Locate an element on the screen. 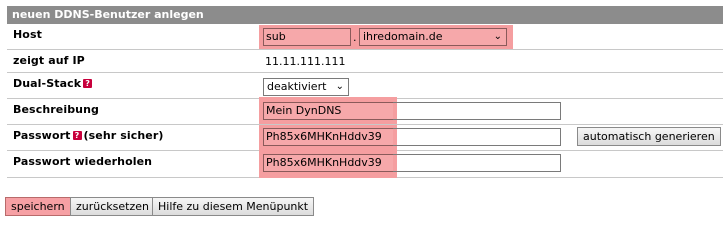  password-label: Passwort is located at coordinates (42, 135).